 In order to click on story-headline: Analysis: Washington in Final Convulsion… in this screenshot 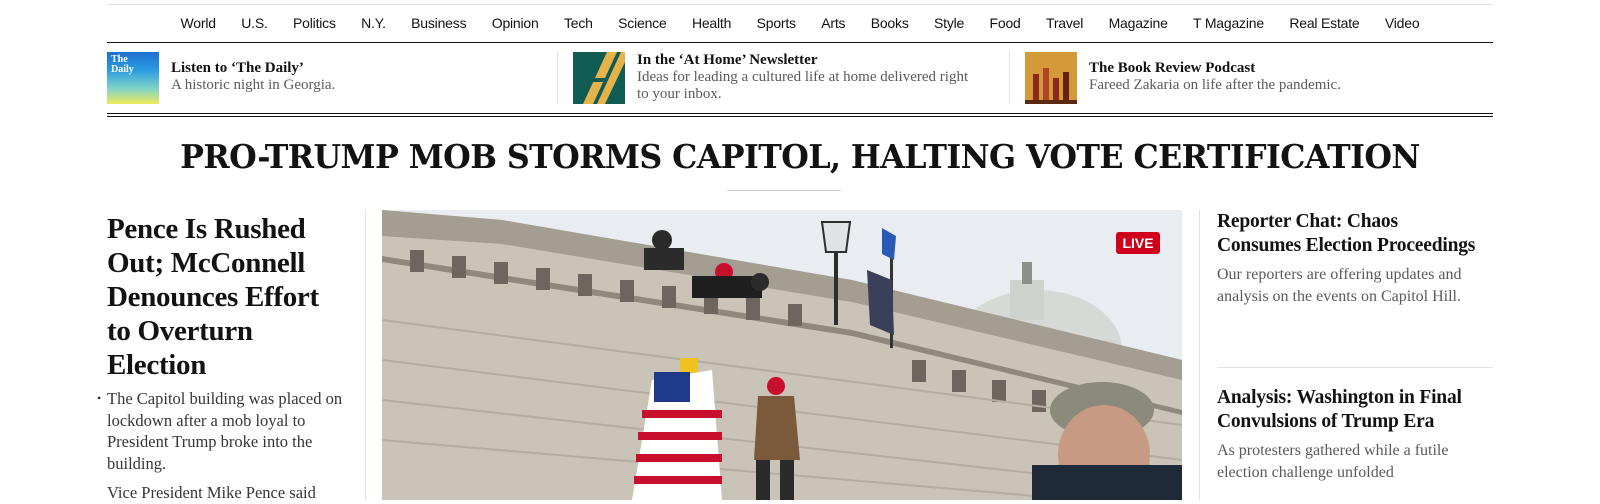, I will do `click(1348, 410)`.